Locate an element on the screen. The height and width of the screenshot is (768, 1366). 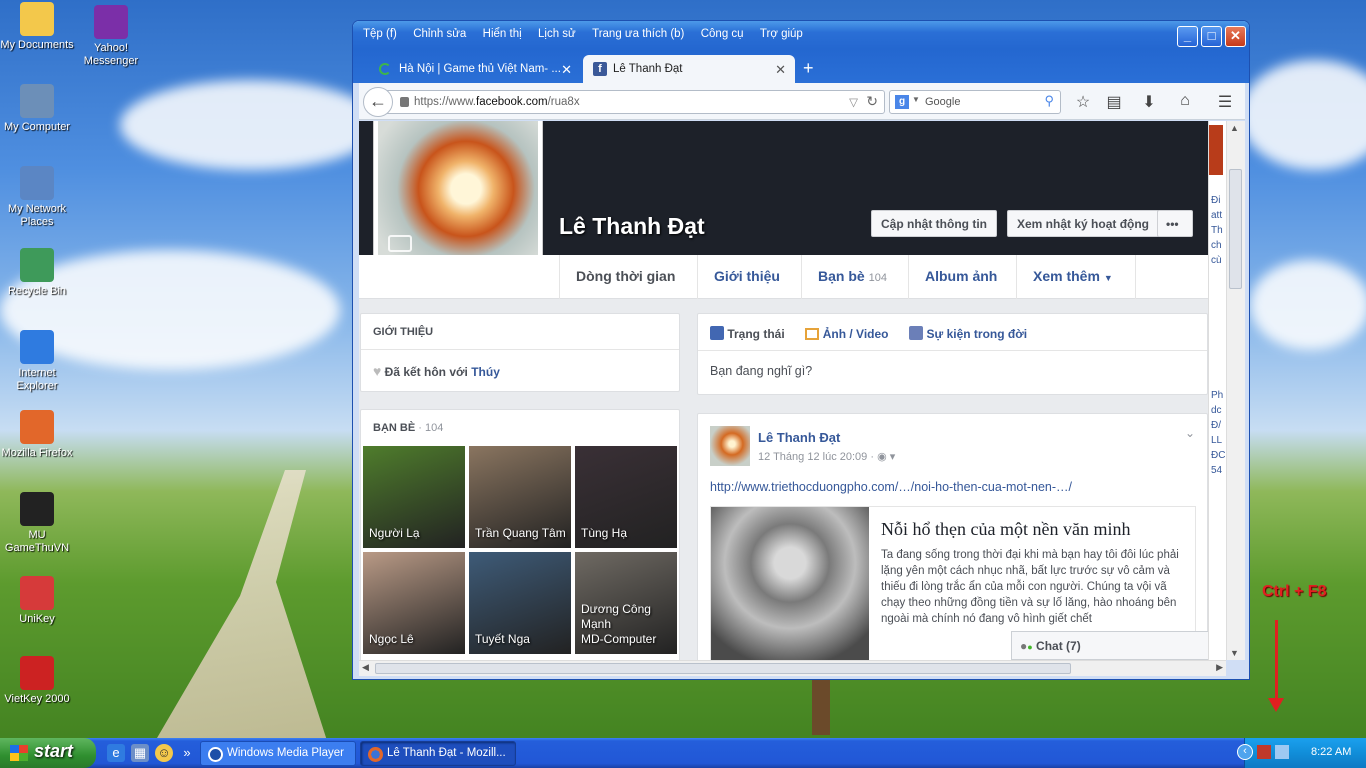
post-author: Lê Thanh Đạt is located at coordinates (799, 437).